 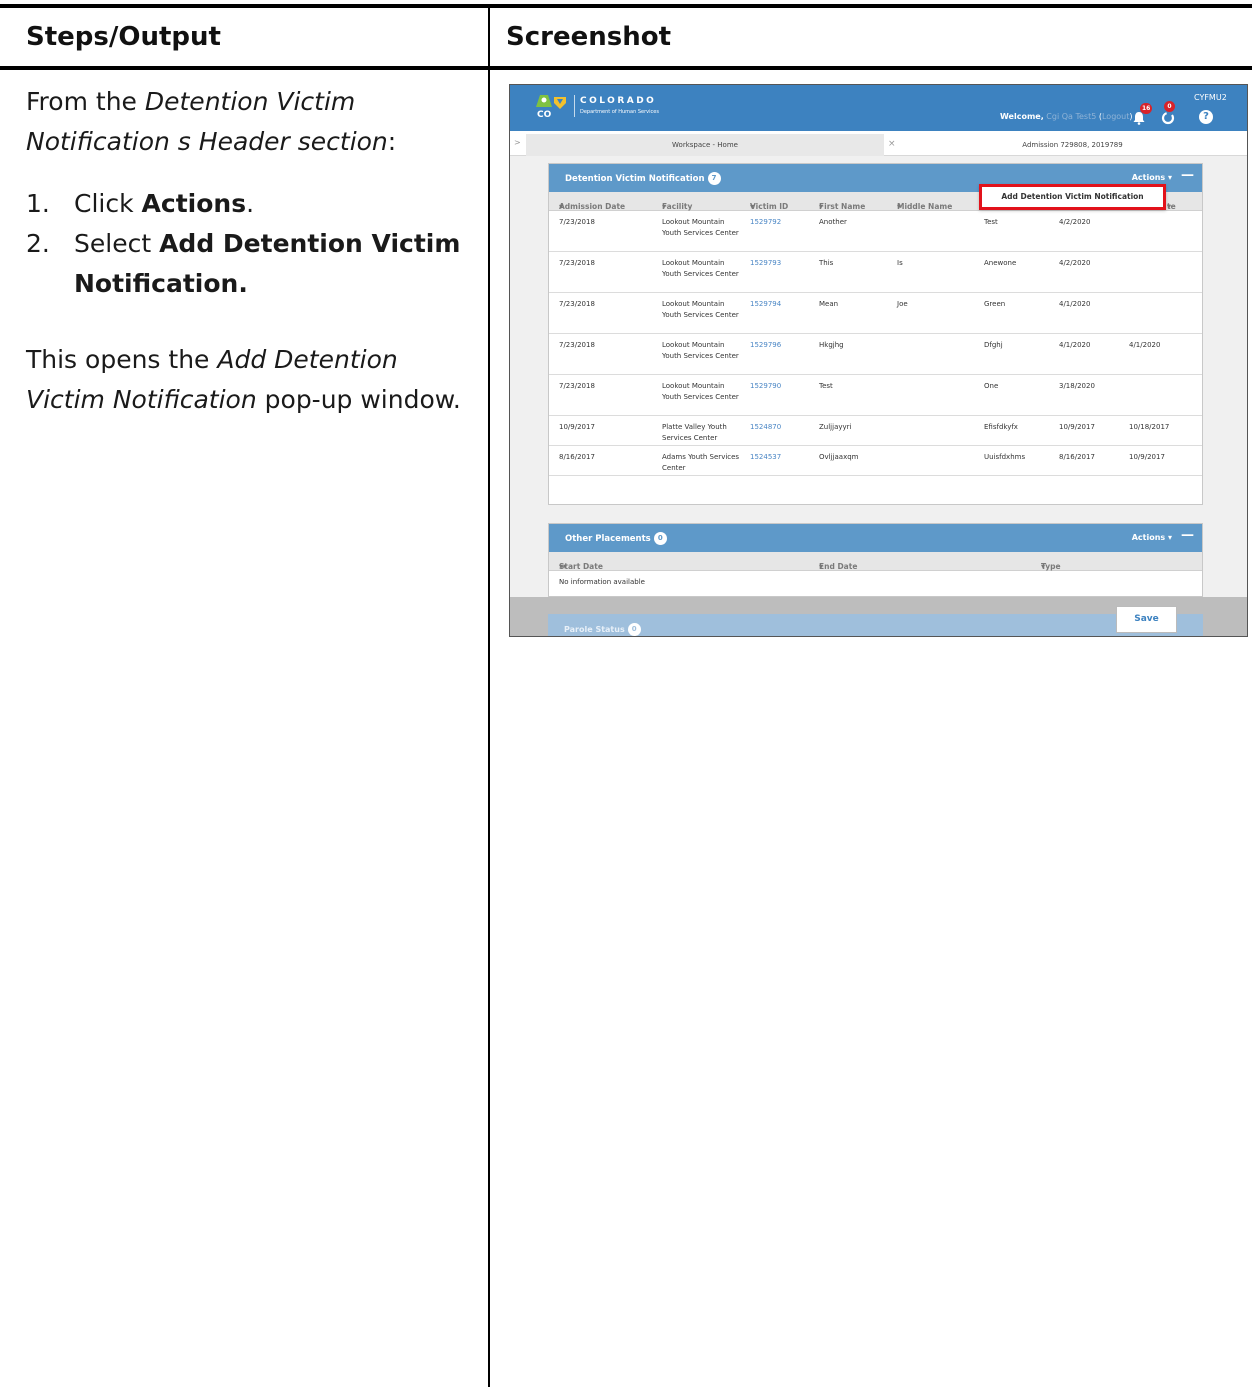 I want to click on step-number: 1., so click(x=38, y=203).